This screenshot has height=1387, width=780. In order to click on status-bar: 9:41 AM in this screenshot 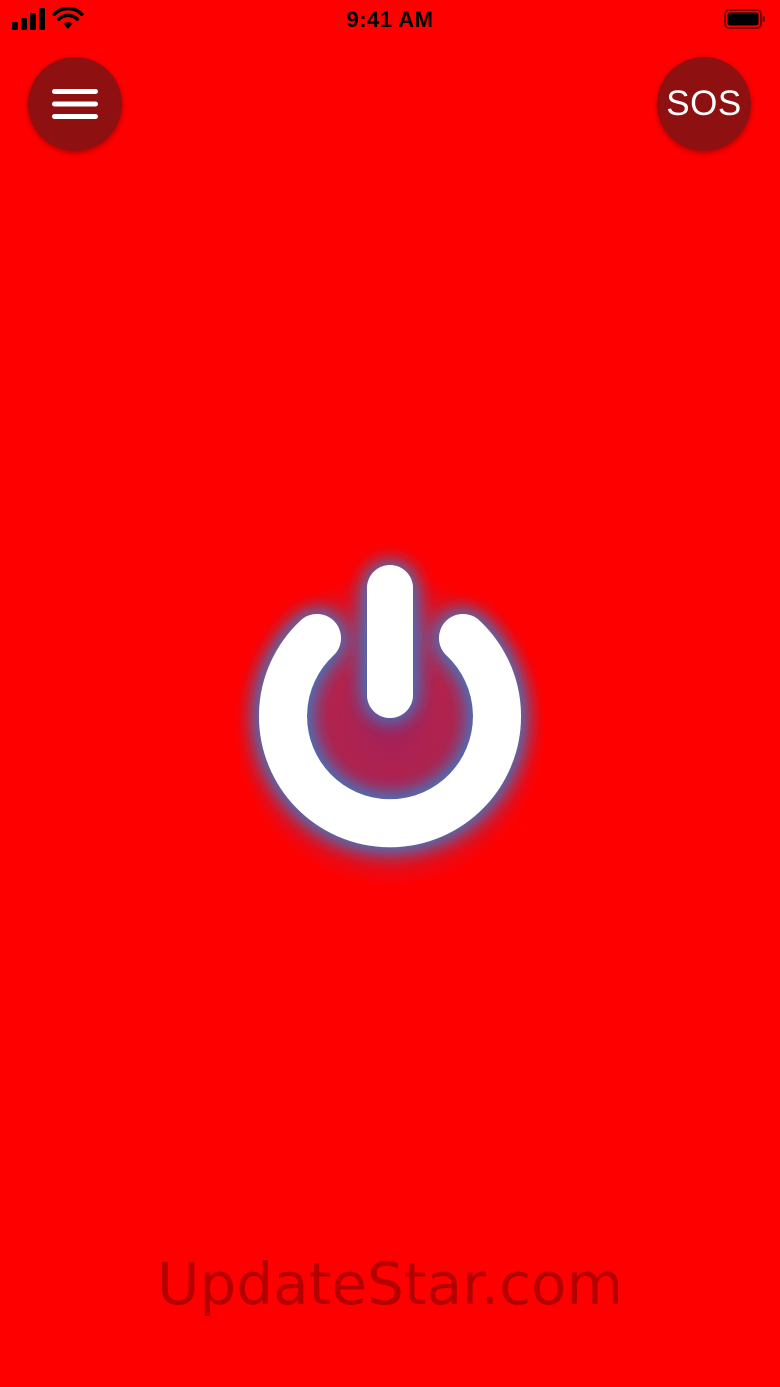, I will do `click(390, 20)`.